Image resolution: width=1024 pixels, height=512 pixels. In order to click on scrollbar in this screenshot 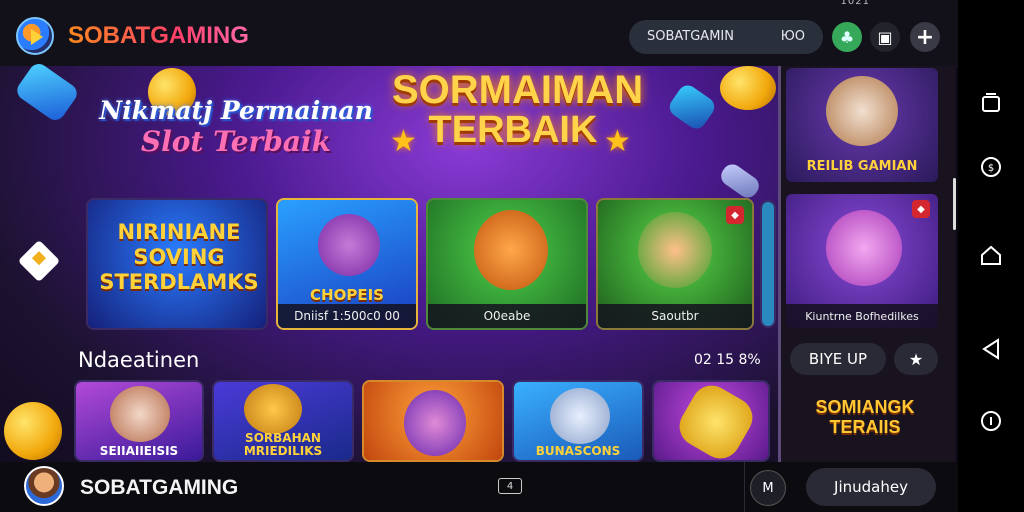, I will do `click(954, 204)`.